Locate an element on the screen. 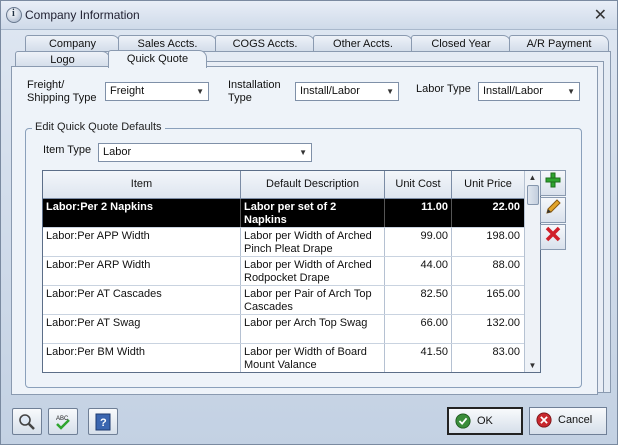 The height and width of the screenshot is (445, 618). cell-item: Labor:Per BM Width is located at coordinates (96, 352).